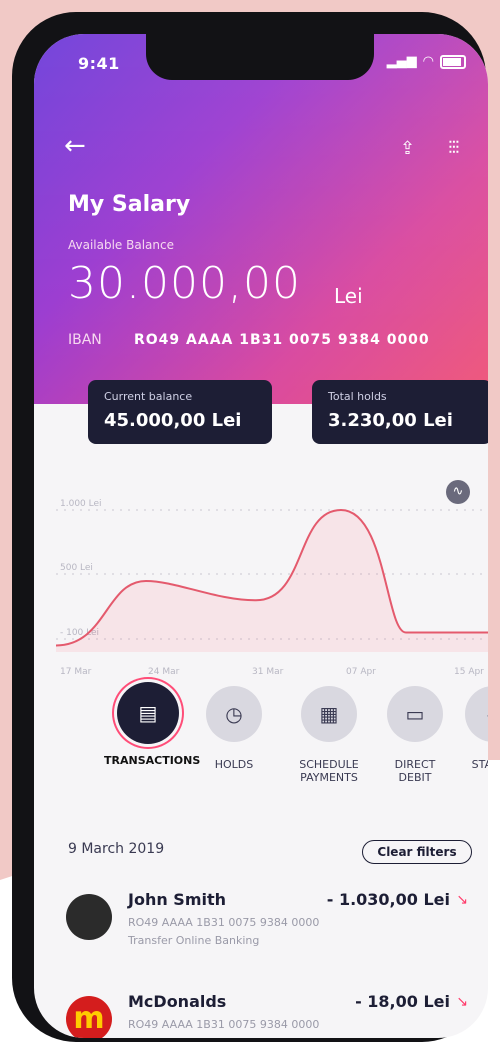 This screenshot has width=500, height=1042. I want to click on statement-icon: ✓, so click(476, 714).